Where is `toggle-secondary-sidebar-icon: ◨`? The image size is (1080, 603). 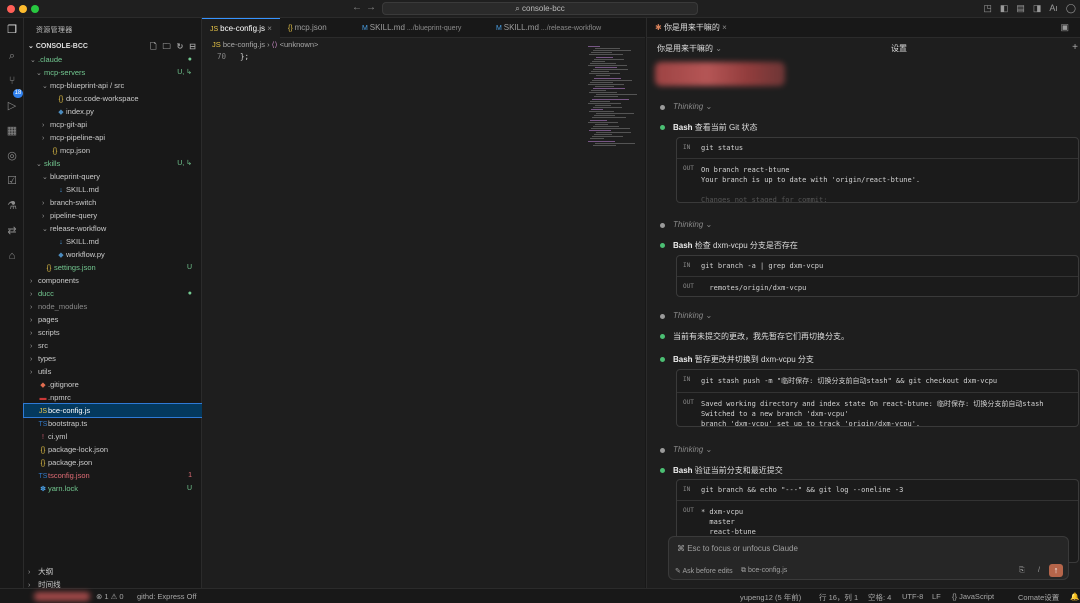 toggle-secondary-sidebar-icon: ◨ is located at coordinates (1037, 8).